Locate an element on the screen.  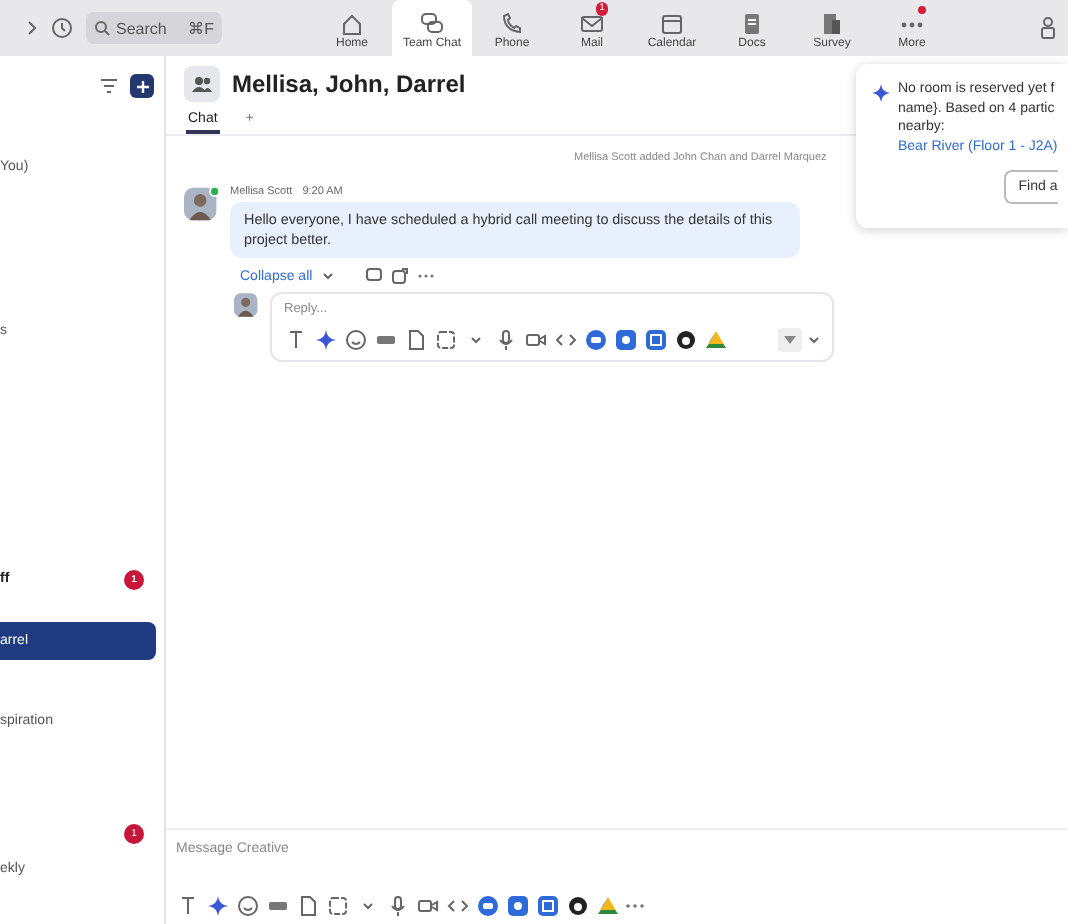
more-icon is located at coordinates (912, 24).